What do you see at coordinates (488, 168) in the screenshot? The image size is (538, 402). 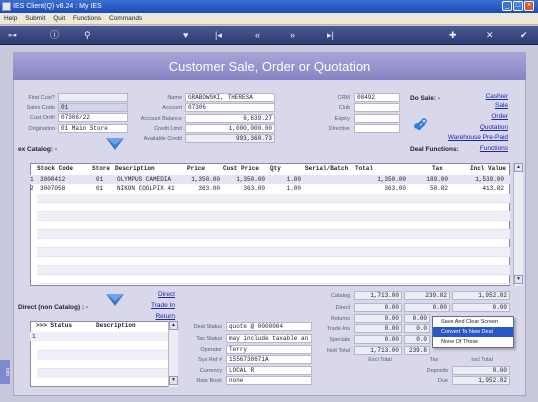 I see `col-incl-value: Incl Value` at bounding box center [488, 168].